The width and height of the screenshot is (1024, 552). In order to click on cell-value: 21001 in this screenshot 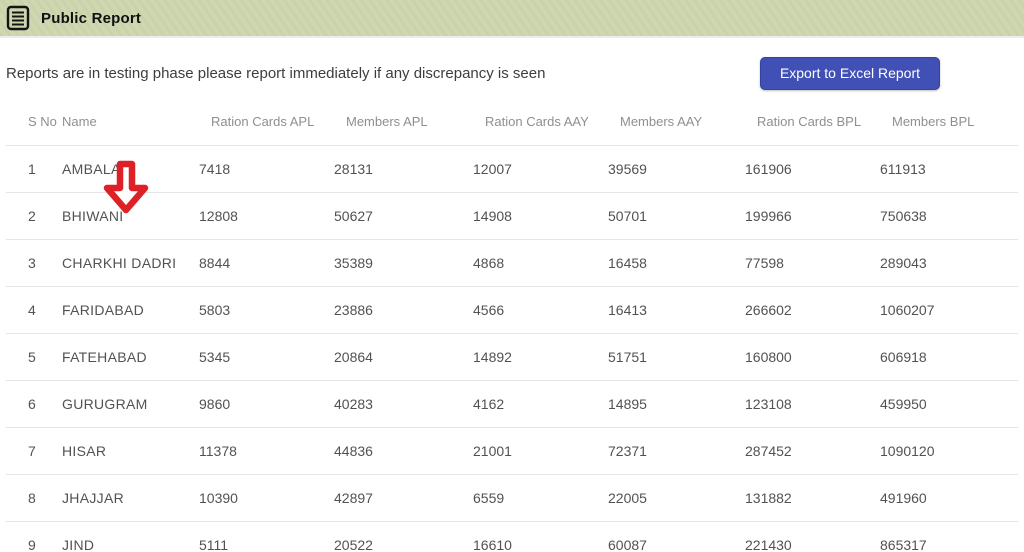, I will do `click(540, 451)`.